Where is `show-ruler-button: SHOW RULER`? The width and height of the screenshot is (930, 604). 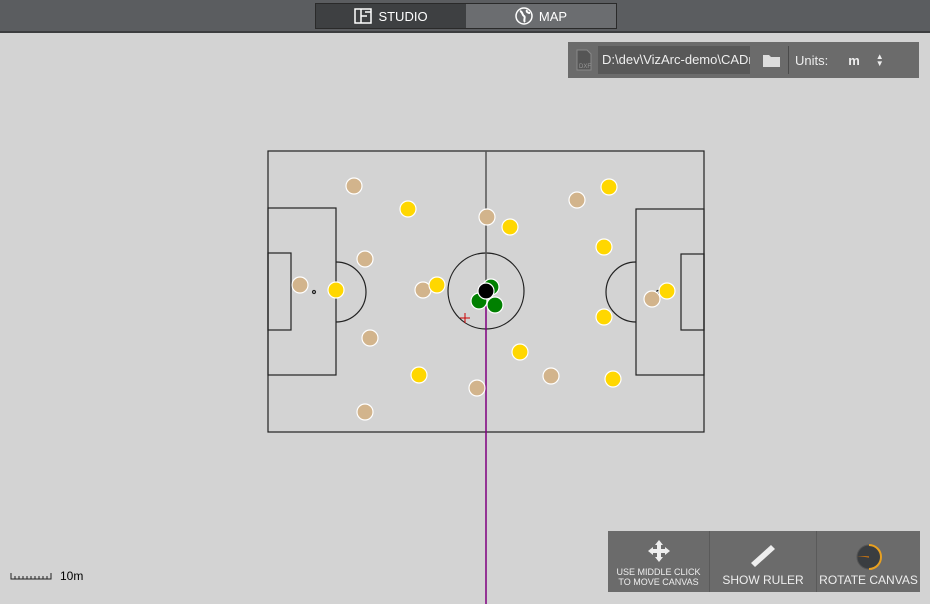
show-ruler-button: SHOW RULER is located at coordinates (763, 561).